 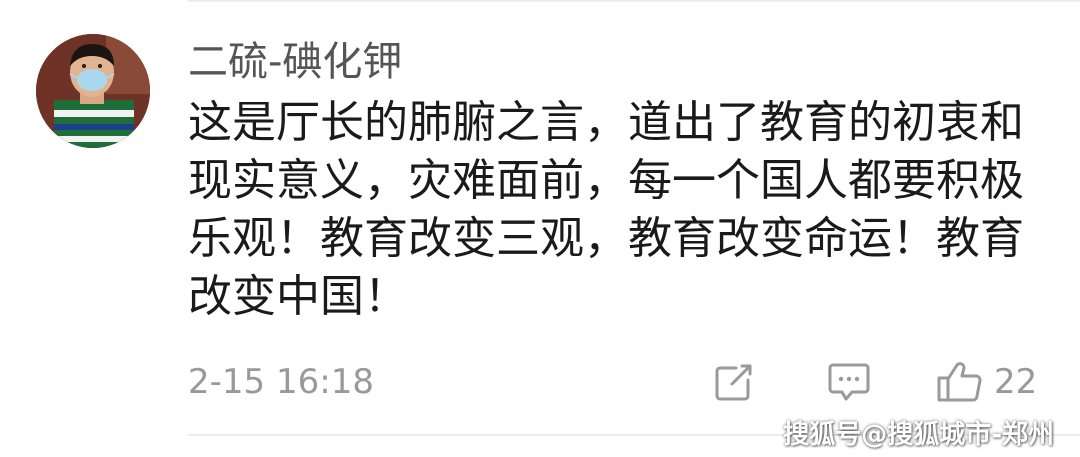 I want to click on like-count: 22, so click(x=1016, y=382).